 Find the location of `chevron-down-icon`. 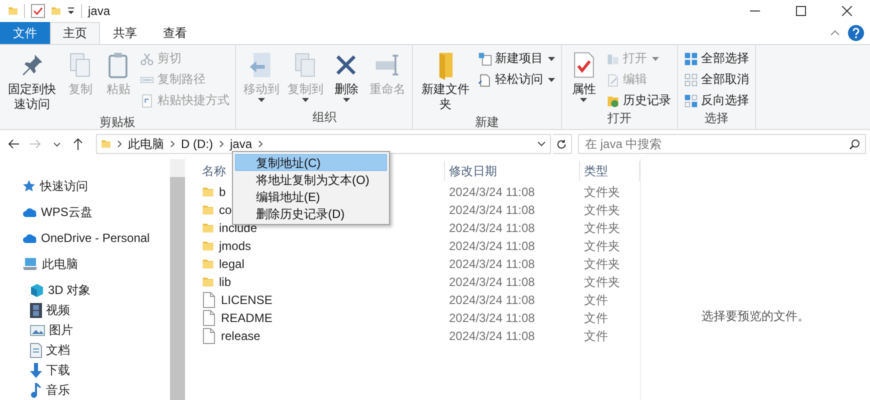

chevron-down-icon is located at coordinates (56, 144).